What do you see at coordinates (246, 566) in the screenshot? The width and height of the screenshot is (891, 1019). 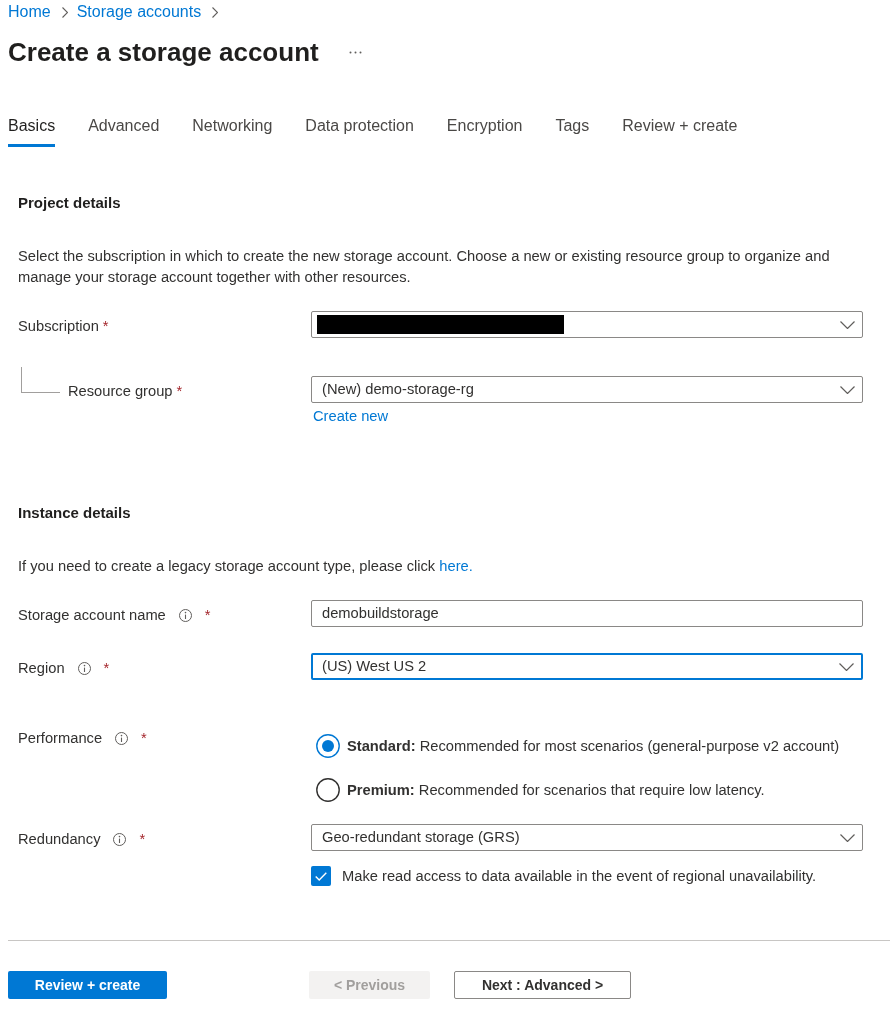 I see `section-description: If you need to create a legacy storage account type, please click here.` at bounding box center [246, 566].